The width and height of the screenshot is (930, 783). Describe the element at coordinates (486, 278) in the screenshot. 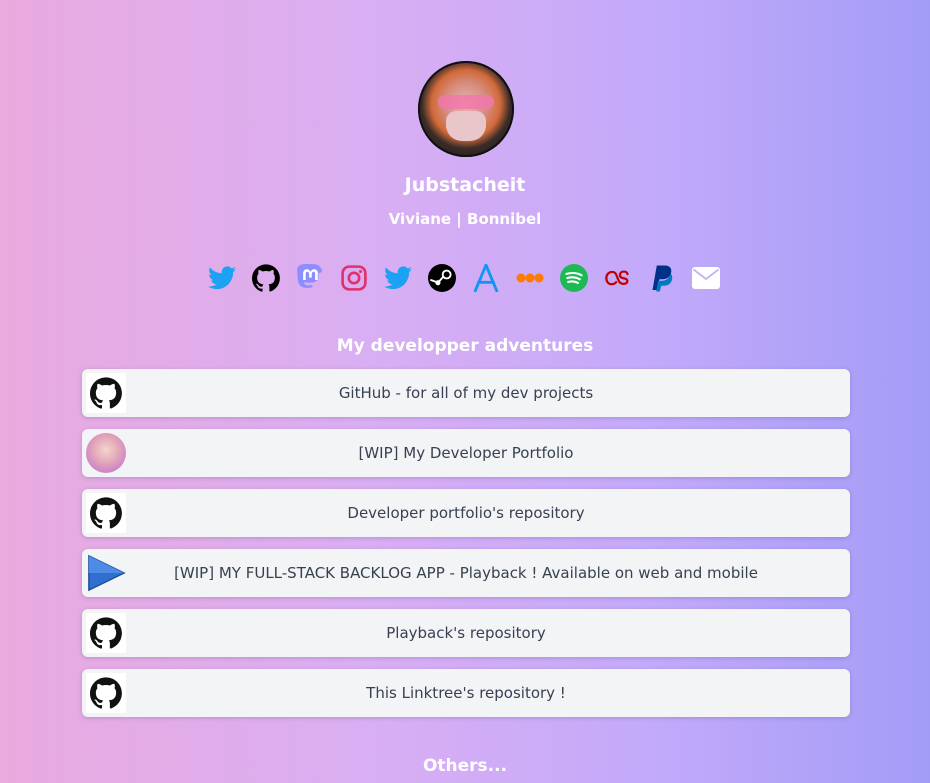

I see `app-store-icon` at that location.